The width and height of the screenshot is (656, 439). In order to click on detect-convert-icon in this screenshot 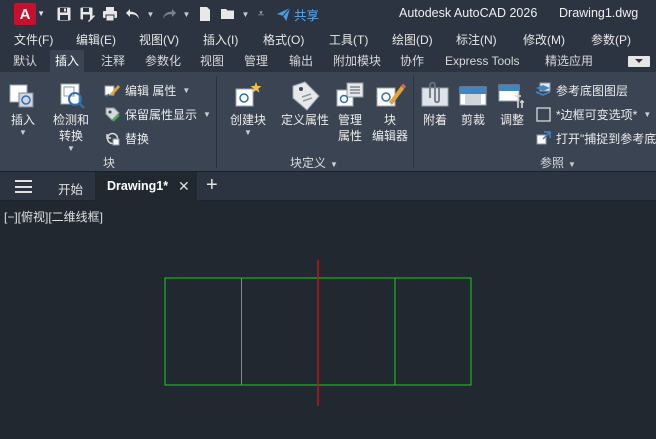, I will do `click(72, 96)`.